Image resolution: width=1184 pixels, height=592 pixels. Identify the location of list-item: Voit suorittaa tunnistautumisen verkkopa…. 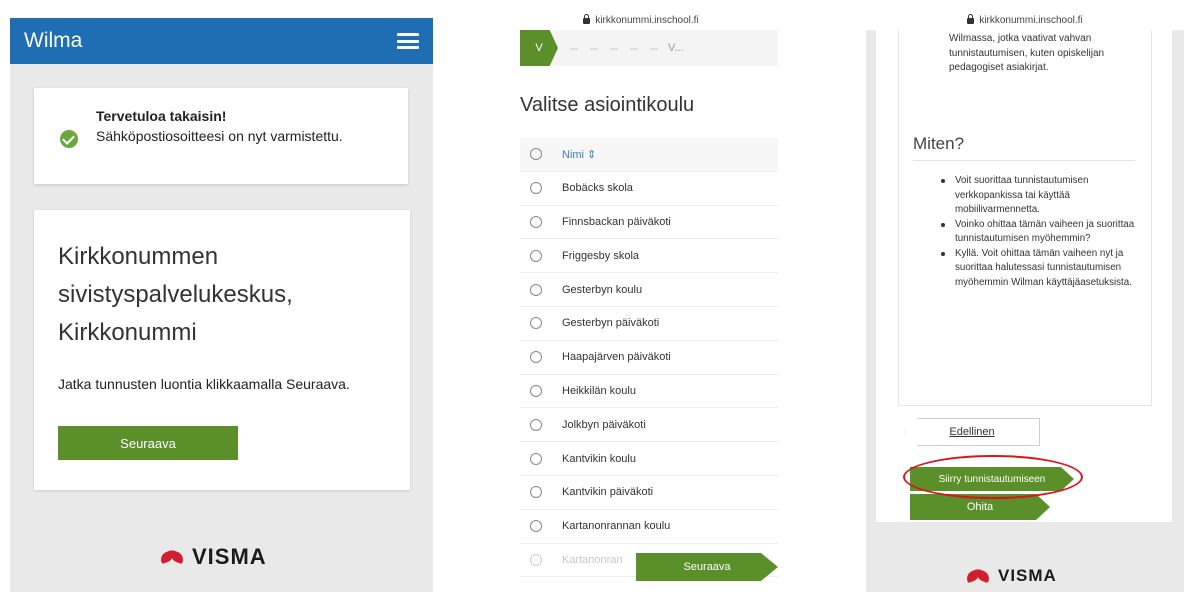
(1040, 196).